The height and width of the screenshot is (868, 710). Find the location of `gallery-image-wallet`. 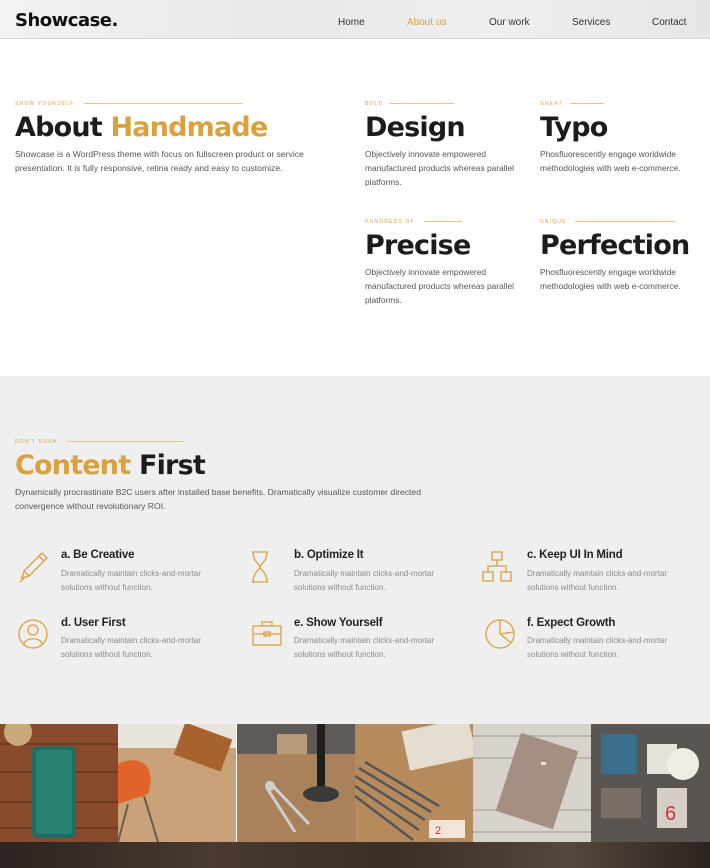

gallery-image-wallet is located at coordinates (59, 783).